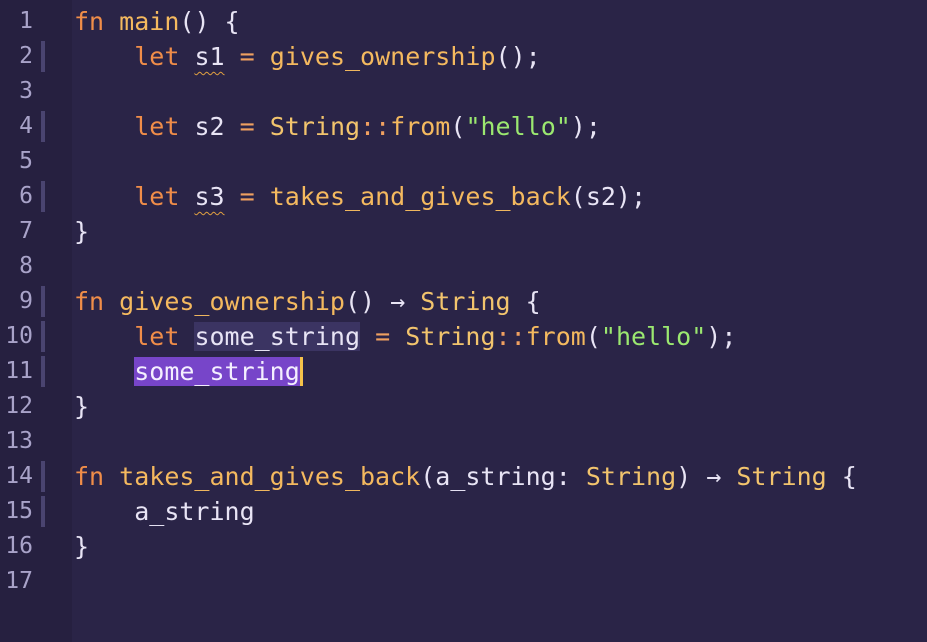 This screenshot has width=927, height=642. Describe the element at coordinates (26, 231) in the screenshot. I see `line-number: 7` at that location.